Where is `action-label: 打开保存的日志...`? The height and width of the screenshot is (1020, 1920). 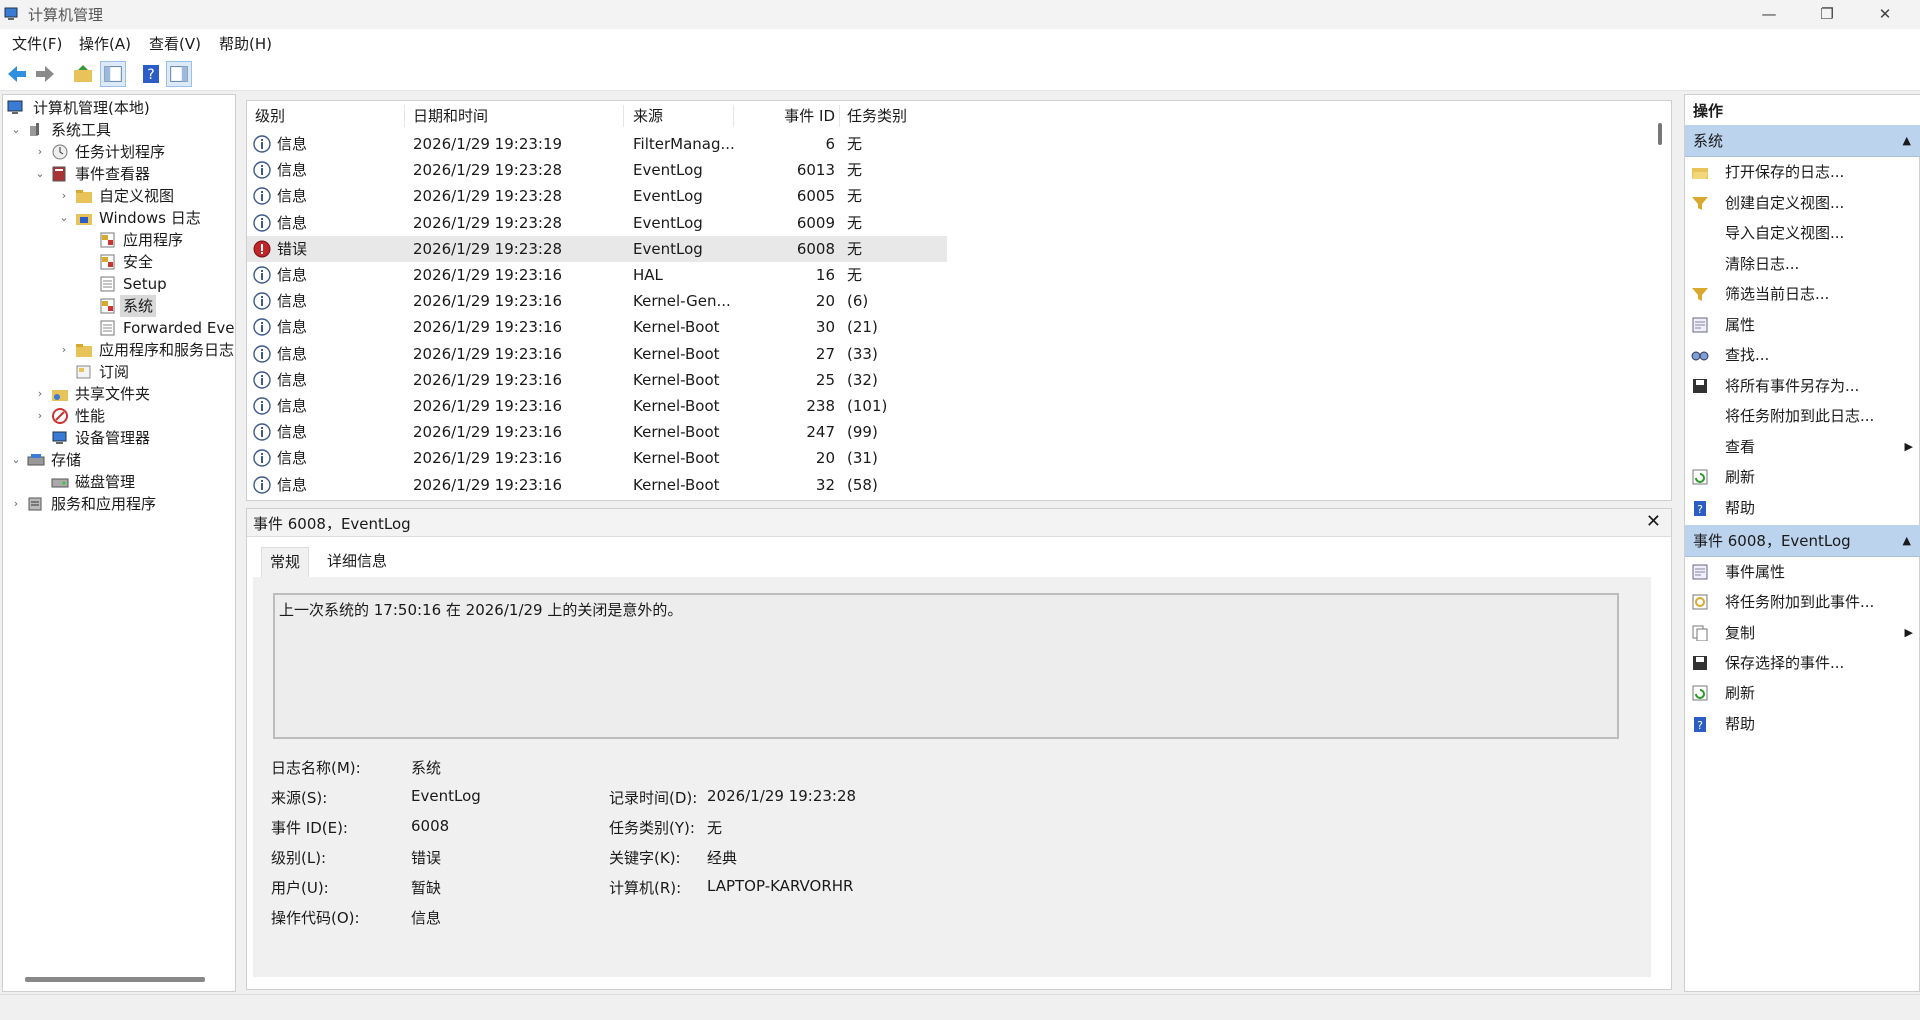 action-label: 打开保存的日志... is located at coordinates (1785, 172).